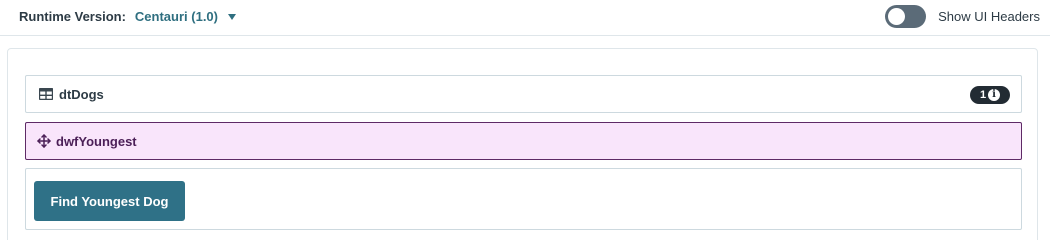  I want to click on record-count-badge: 1 i, so click(990, 95).